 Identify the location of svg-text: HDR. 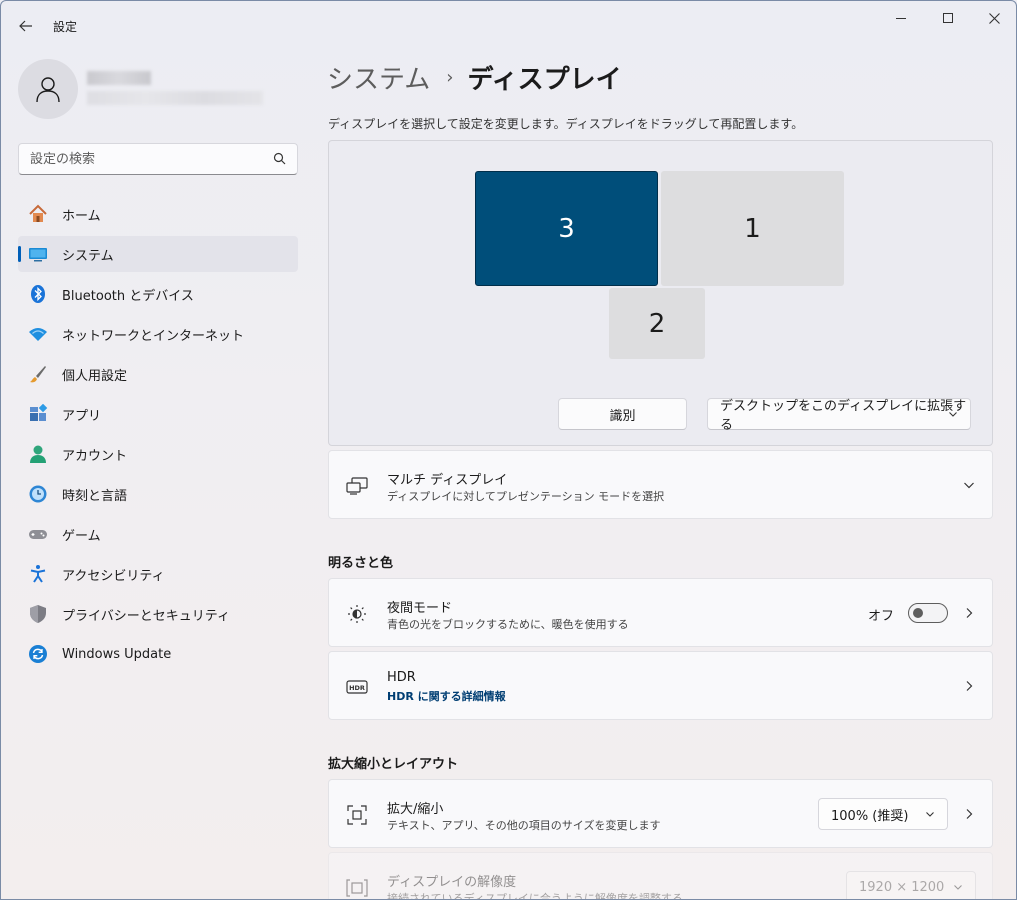
(357, 688).